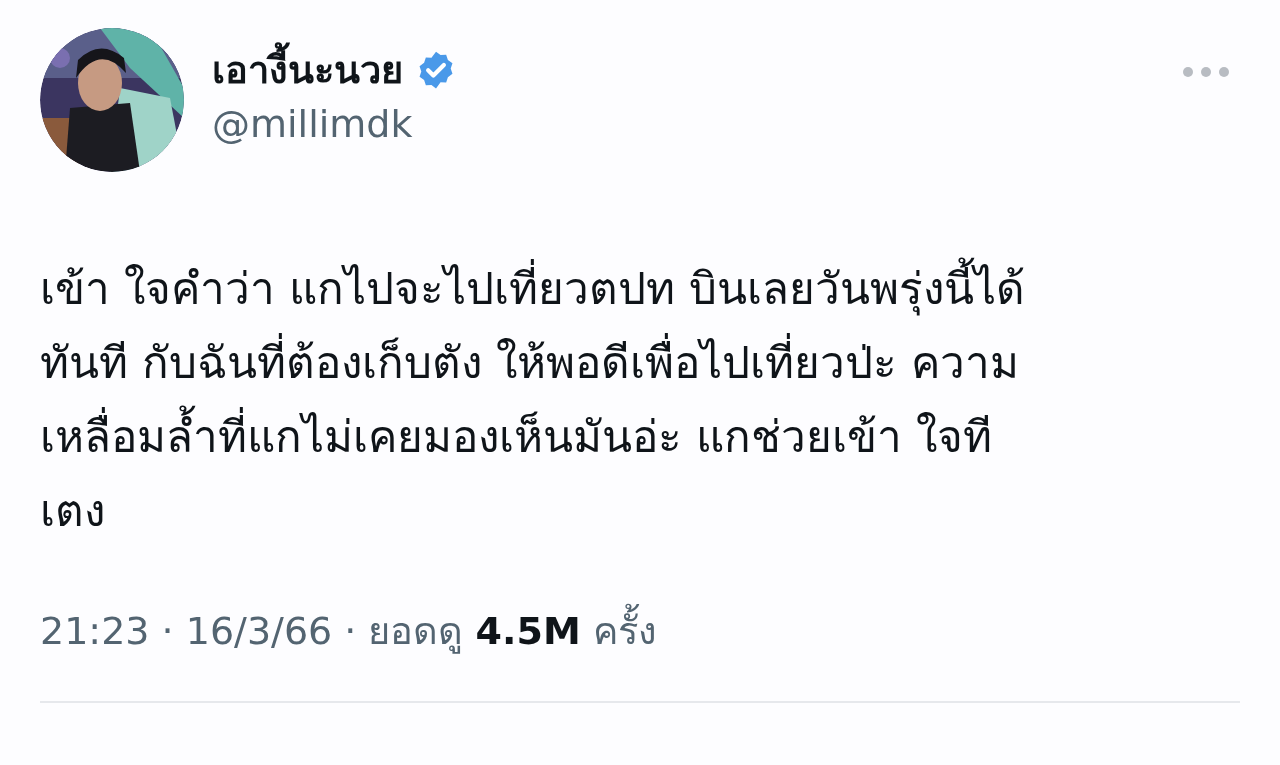 Image resolution: width=1280 pixels, height=765 pixels. What do you see at coordinates (640, 630) in the screenshot?
I see `tweet-metadata: 21:23 · 16/3/66 · ยอดดู 4.5M ครั้ง` at bounding box center [640, 630].